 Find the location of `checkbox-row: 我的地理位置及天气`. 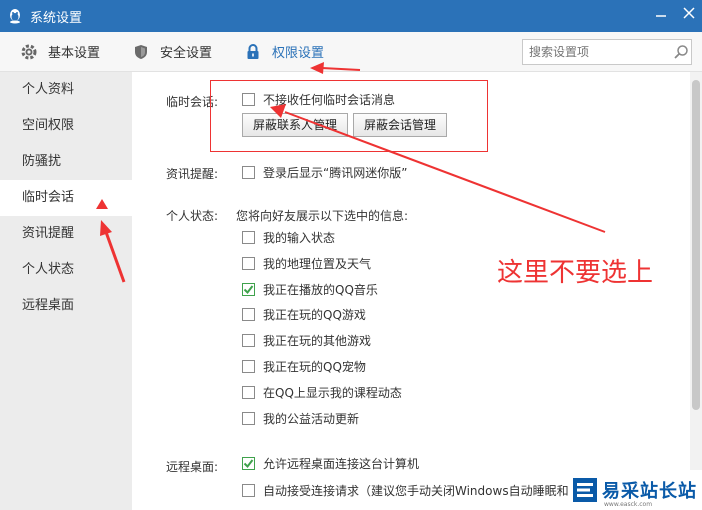

checkbox-row: 我的地理位置及天气 is located at coordinates (306, 263).